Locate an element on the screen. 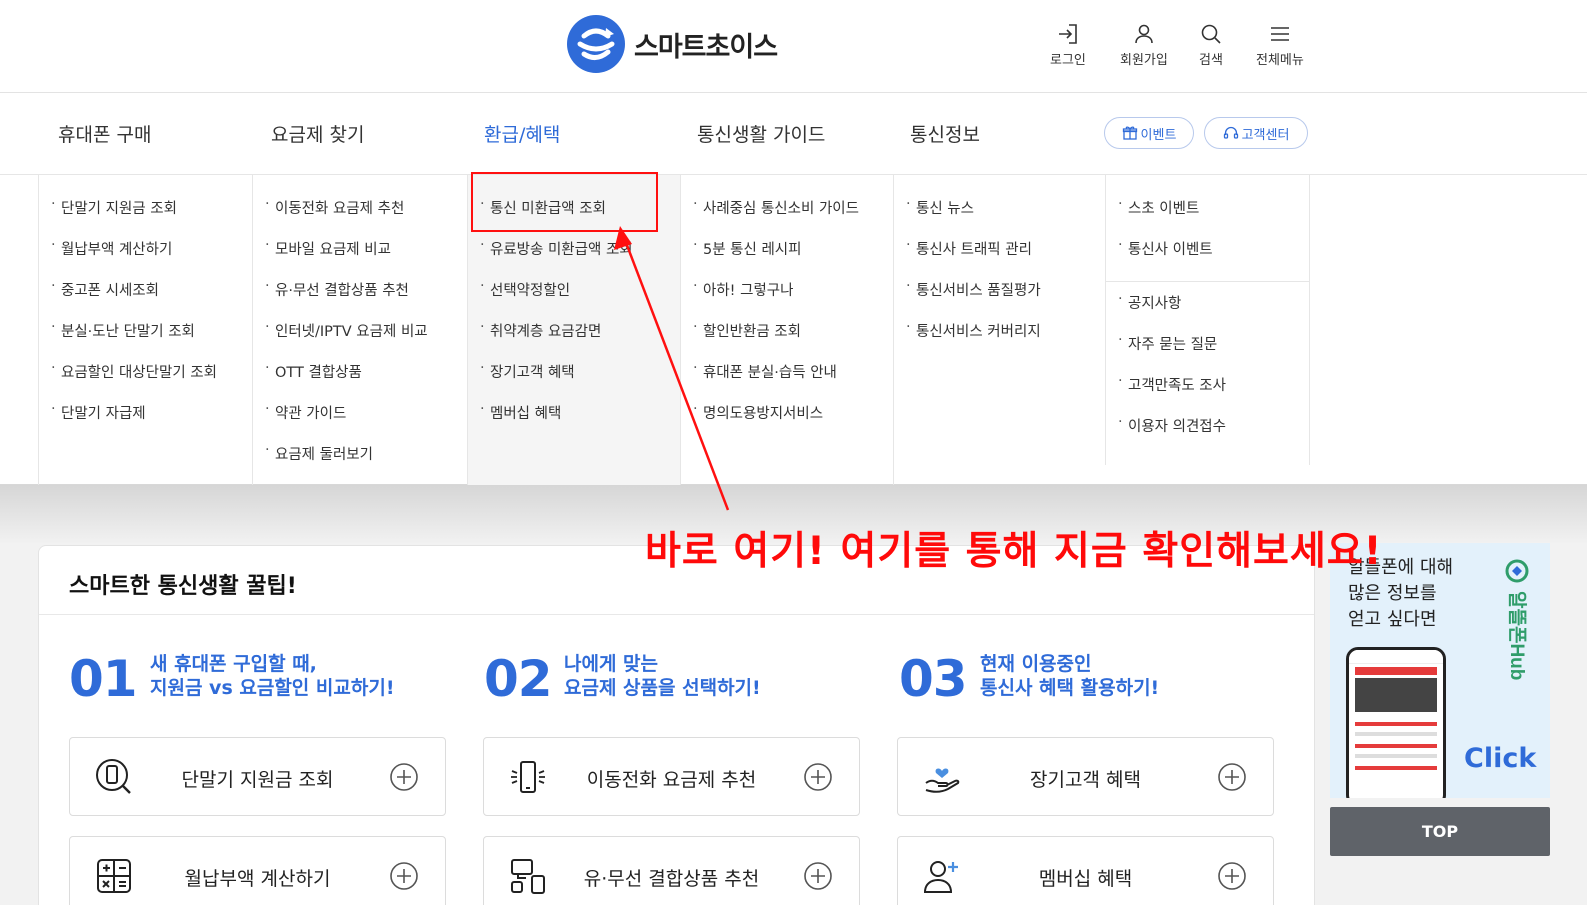 This screenshot has width=1587, height=905. tip-card-membership: 멤버십 혜택 is located at coordinates (1085, 870).